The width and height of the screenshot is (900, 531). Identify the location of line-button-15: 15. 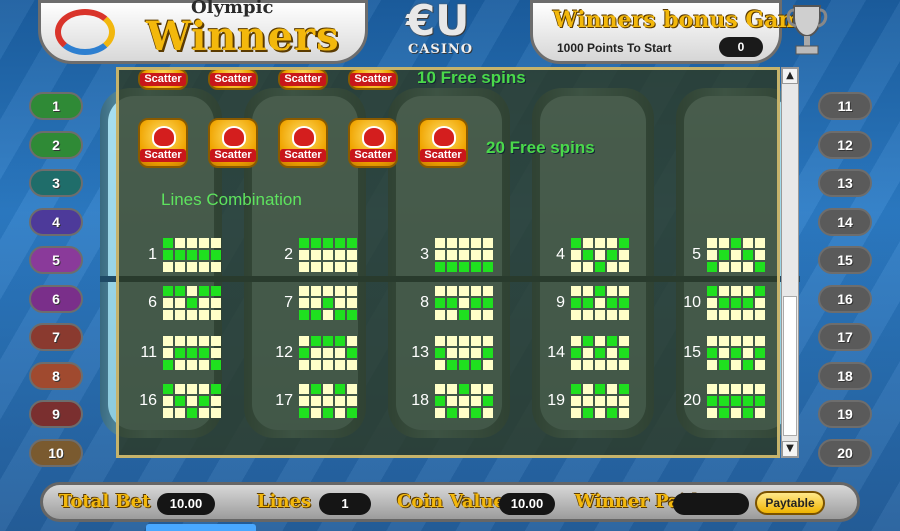
(845, 260).